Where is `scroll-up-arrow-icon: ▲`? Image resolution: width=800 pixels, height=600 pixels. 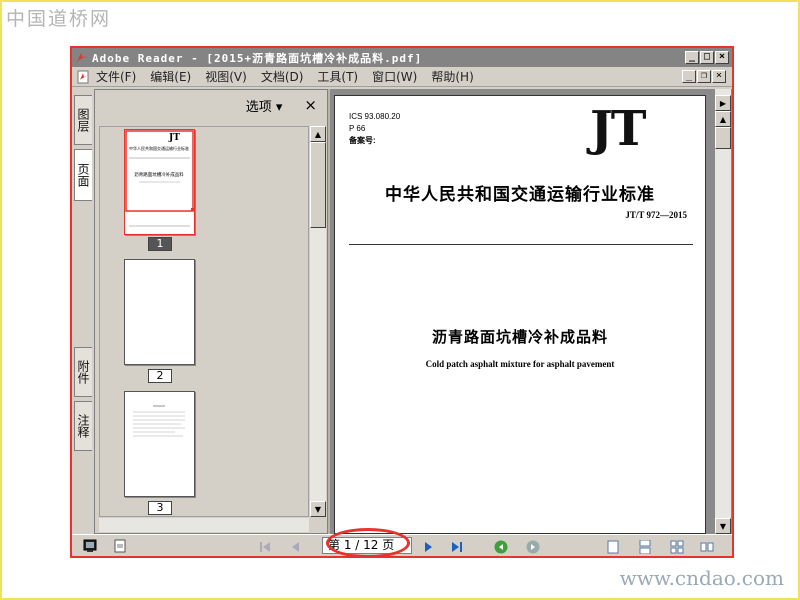 scroll-up-arrow-icon: ▲ is located at coordinates (318, 134).